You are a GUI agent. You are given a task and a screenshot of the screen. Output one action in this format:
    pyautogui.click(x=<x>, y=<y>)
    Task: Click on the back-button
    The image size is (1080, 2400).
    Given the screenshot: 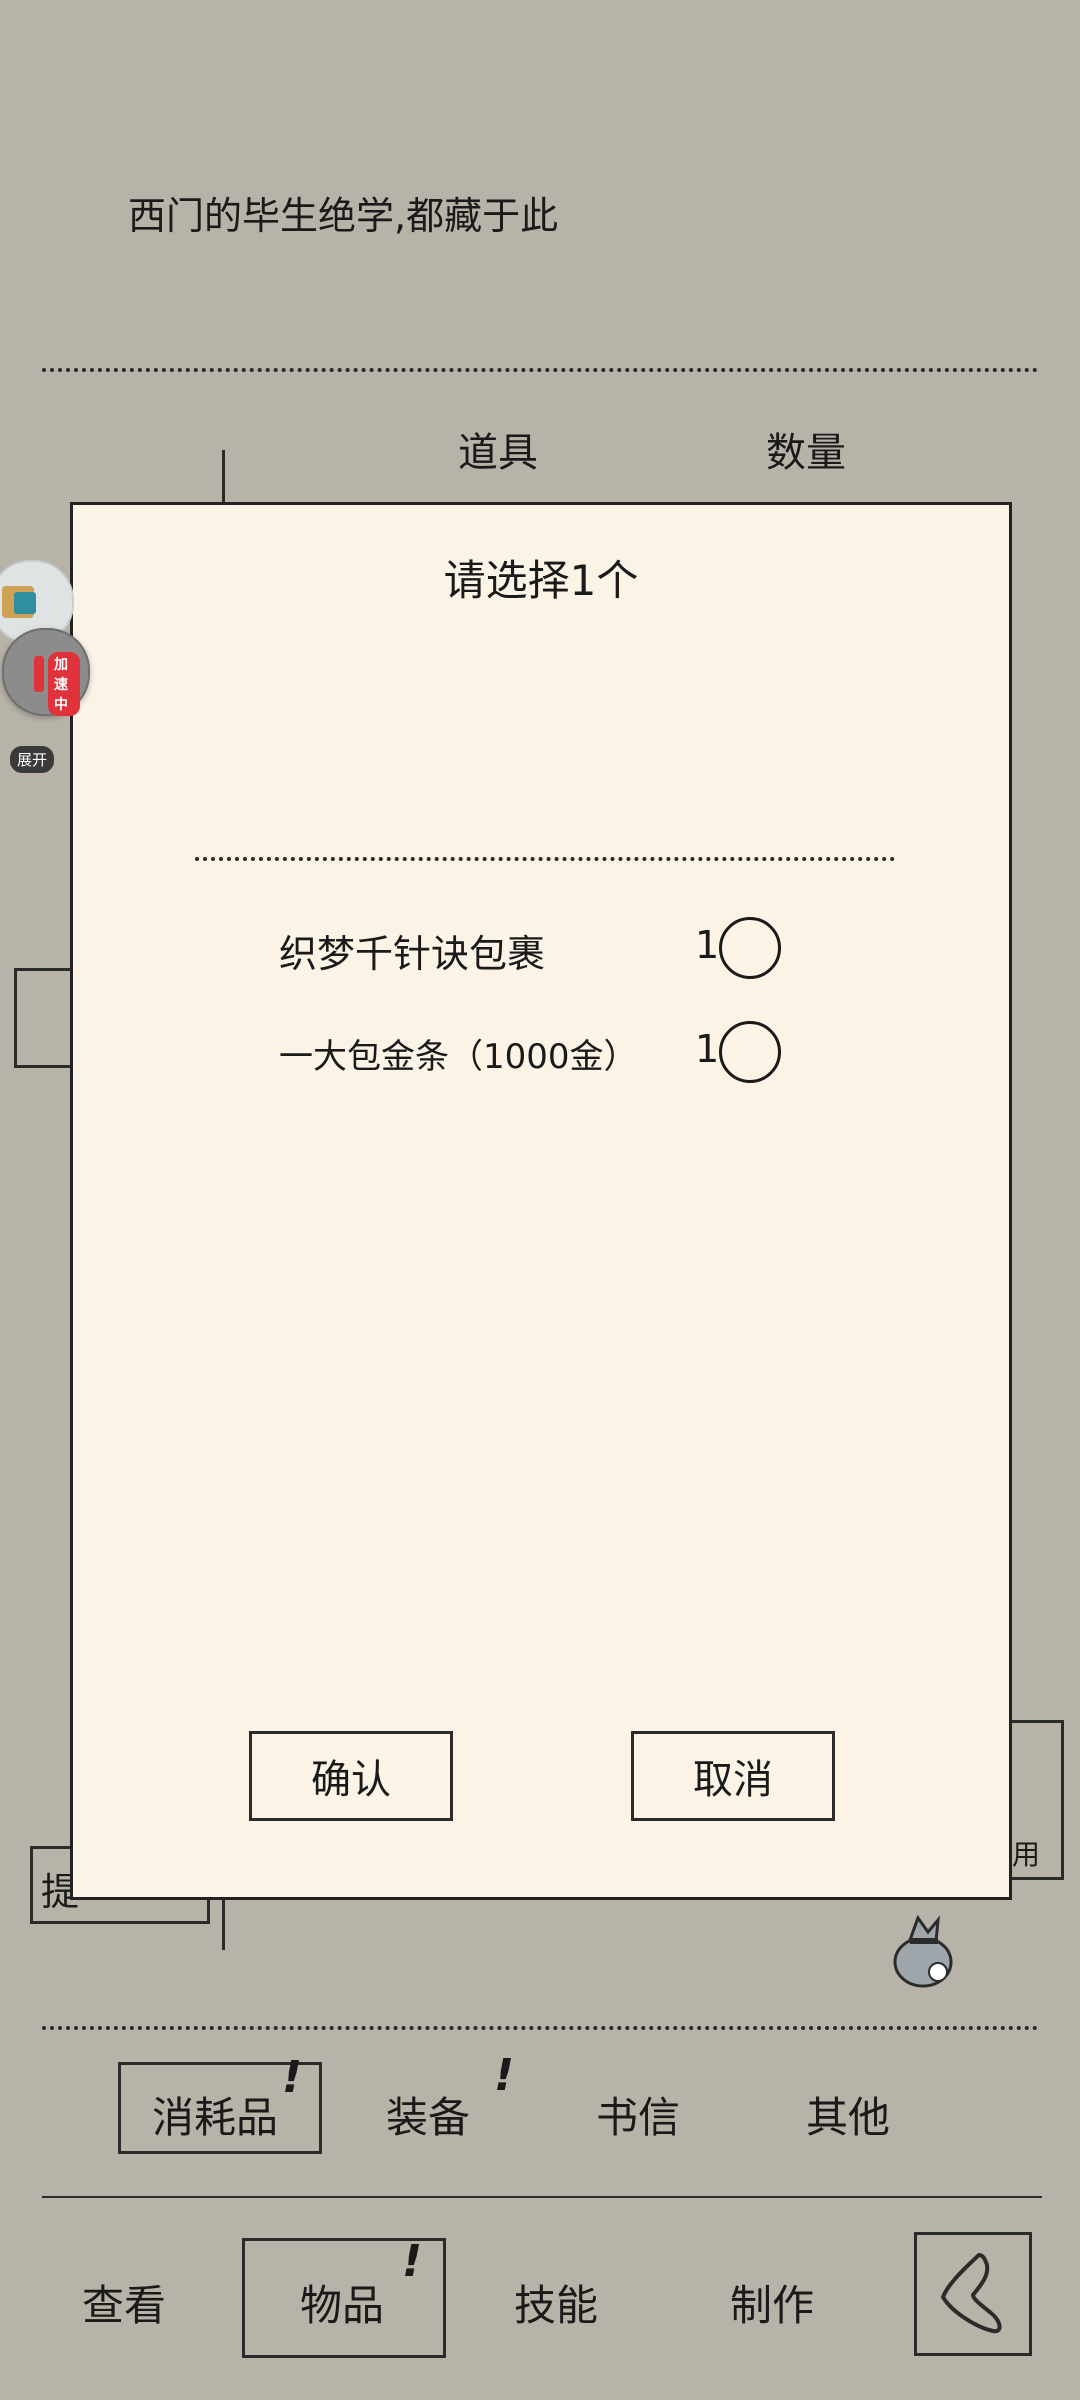 What is the action you would take?
    pyautogui.click(x=973, y=2294)
    